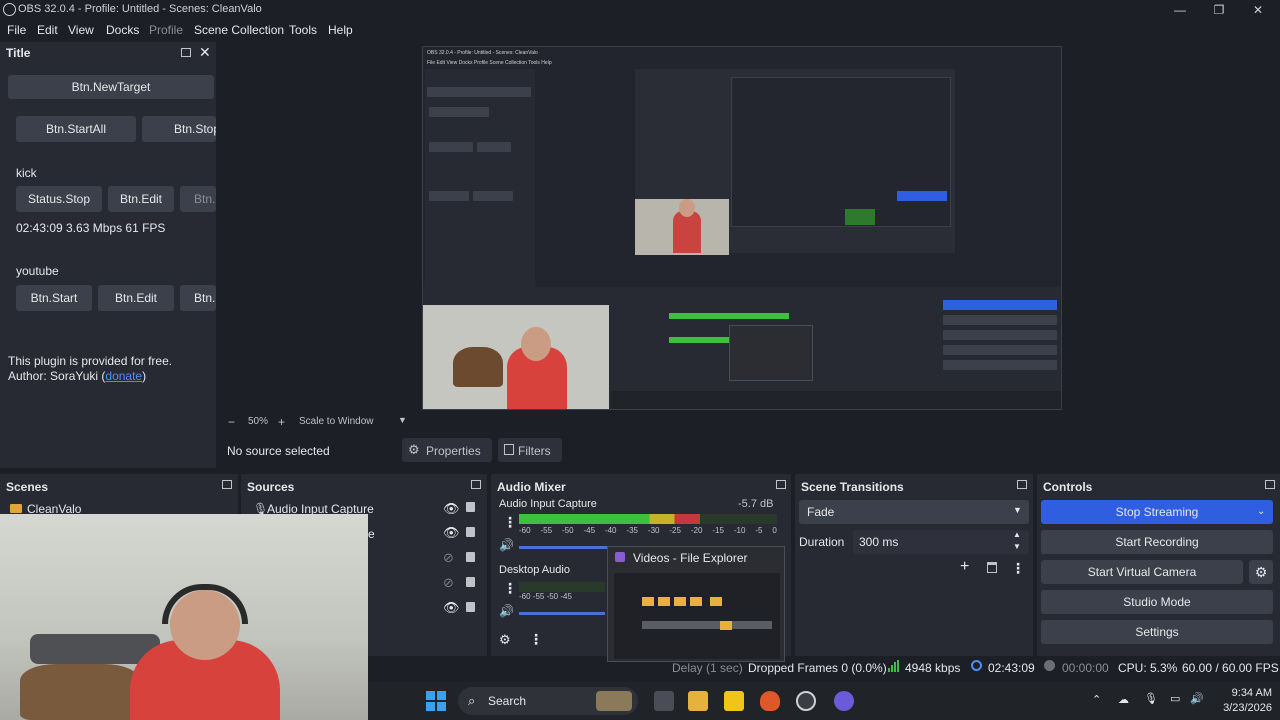  Describe the element at coordinates (696, 604) in the screenshot. I see `file-explorer-thumbnail-popup: Videos - File Explorer` at that location.